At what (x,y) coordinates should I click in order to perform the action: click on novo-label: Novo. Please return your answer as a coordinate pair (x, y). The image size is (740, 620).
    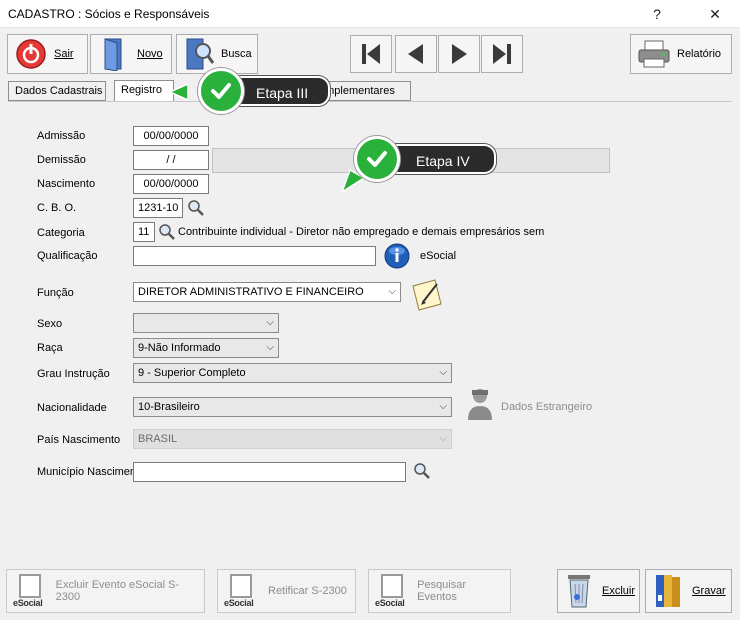
    Looking at the image, I should click on (150, 54).